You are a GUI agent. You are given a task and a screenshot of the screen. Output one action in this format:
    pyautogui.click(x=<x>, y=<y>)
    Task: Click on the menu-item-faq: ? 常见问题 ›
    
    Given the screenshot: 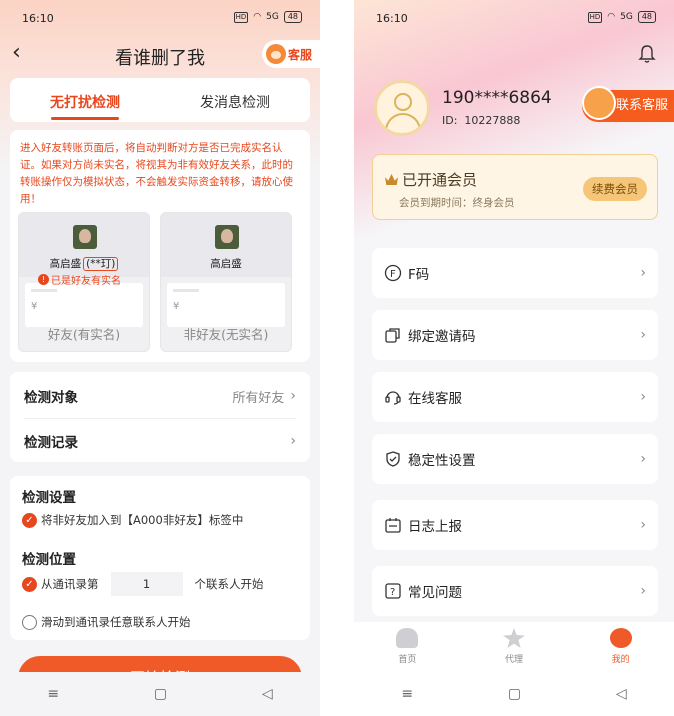 What is the action you would take?
    pyautogui.click(x=515, y=591)
    